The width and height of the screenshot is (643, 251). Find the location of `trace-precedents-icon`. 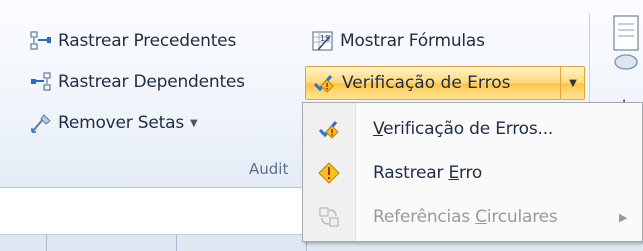

trace-precedents-icon is located at coordinates (40, 40).